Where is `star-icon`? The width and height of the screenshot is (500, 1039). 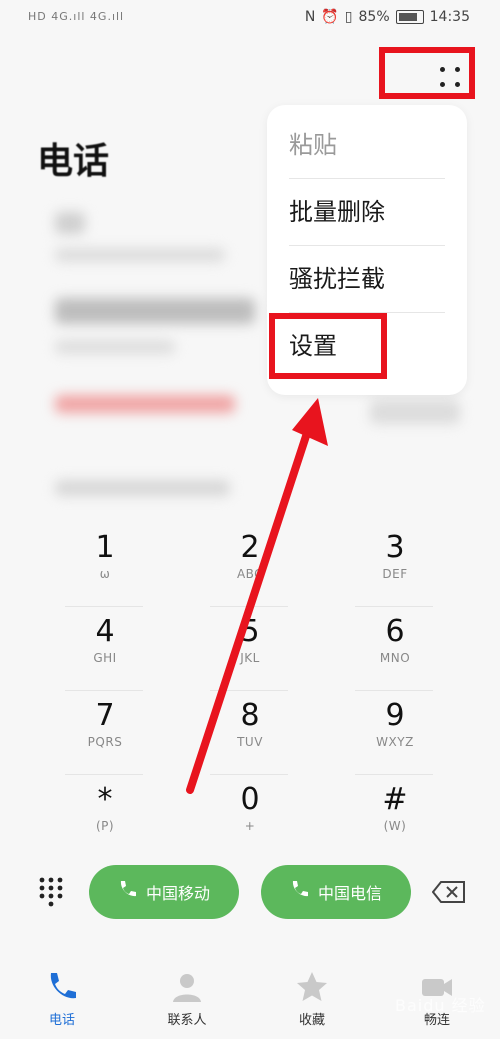 star-icon is located at coordinates (312, 987).